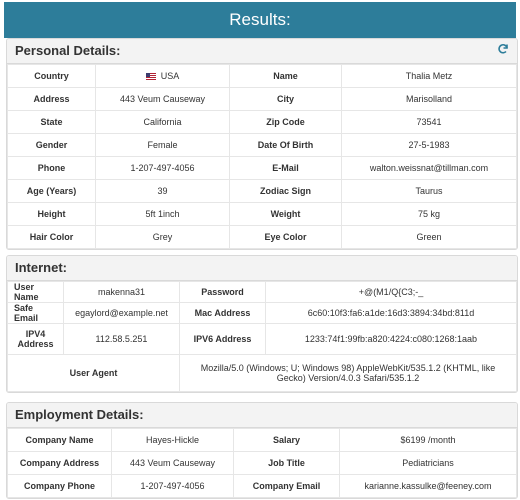 Image resolution: width=520 pixels, height=500 pixels. Describe the element at coordinates (285, 168) in the screenshot. I see `email-label: E-Mail` at that location.